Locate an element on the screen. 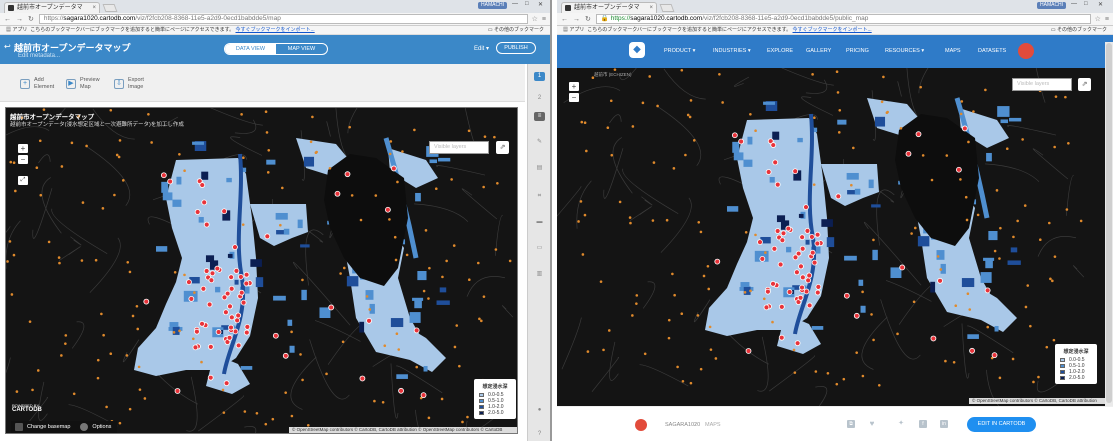 Image resolution: width=1113 pixels, height=441 pixels. change-basemap-button: Change basemap is located at coordinates (48, 427).